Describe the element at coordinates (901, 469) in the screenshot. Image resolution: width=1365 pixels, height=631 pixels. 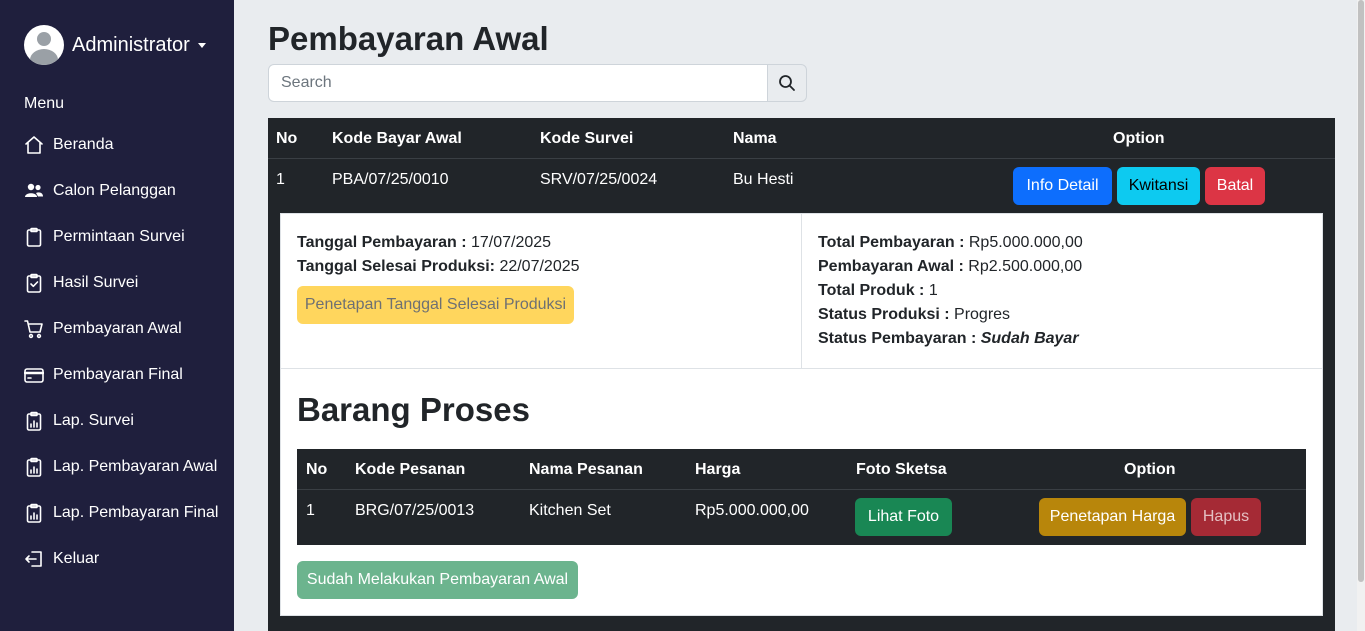
I see `column-header-foto-sketsa: Foto Sketsa` at that location.